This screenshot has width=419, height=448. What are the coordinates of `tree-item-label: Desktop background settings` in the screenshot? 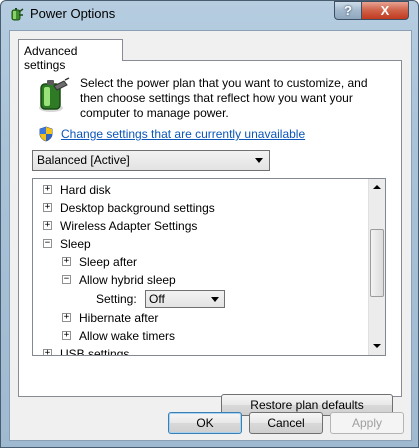 It's located at (137, 208).